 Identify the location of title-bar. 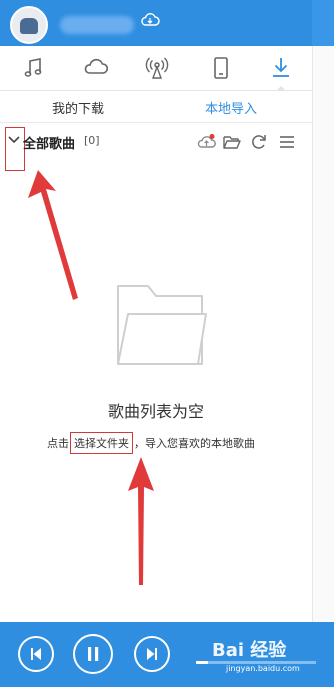
(167, 23).